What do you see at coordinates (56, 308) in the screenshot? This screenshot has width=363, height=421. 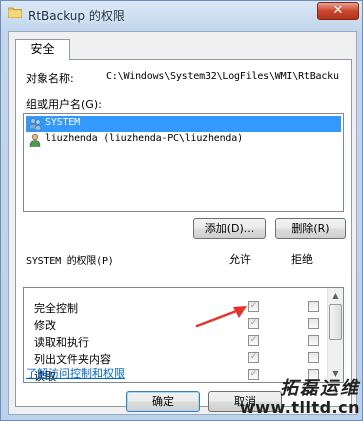 I see `permission-name: 完全控制` at bounding box center [56, 308].